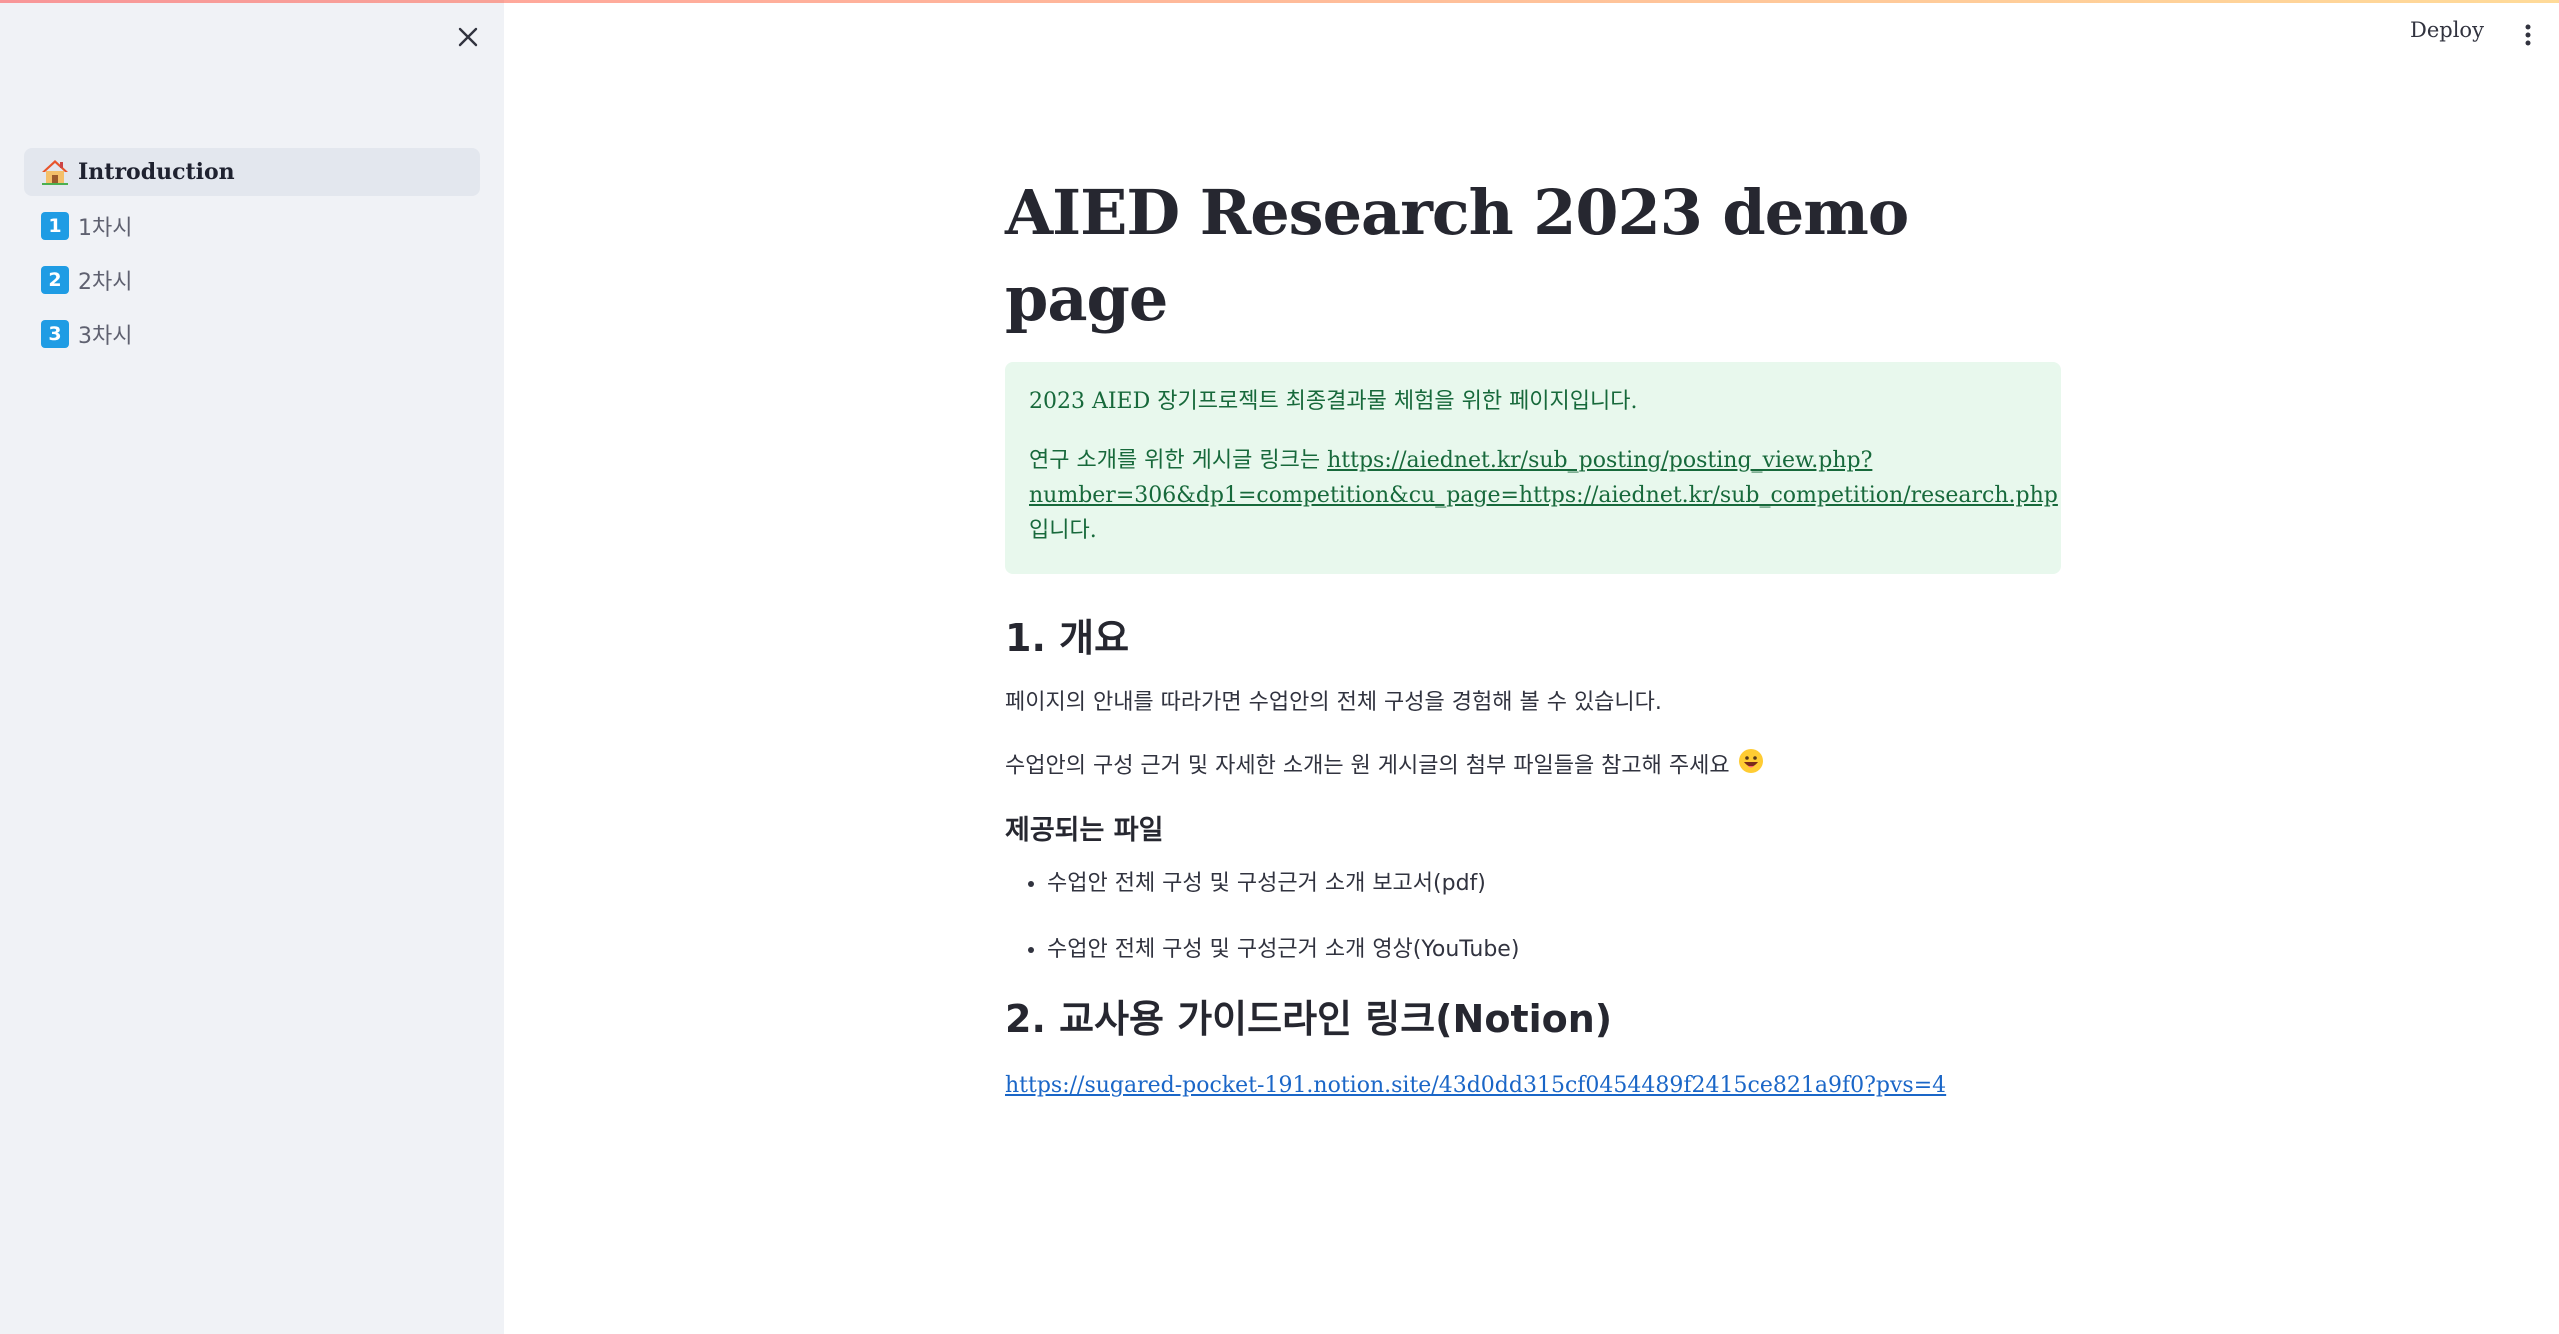 The height and width of the screenshot is (1334, 2559). What do you see at coordinates (1309, 1019) in the screenshot?
I see `section-heading-teacher-guide: 2. 교사용 가이드라인 링크(Notion)` at bounding box center [1309, 1019].